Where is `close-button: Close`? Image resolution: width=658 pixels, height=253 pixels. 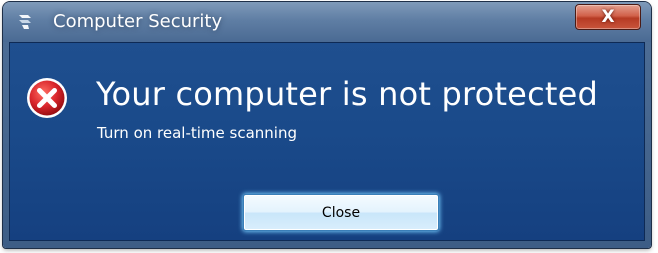 close-button: Close is located at coordinates (341, 212).